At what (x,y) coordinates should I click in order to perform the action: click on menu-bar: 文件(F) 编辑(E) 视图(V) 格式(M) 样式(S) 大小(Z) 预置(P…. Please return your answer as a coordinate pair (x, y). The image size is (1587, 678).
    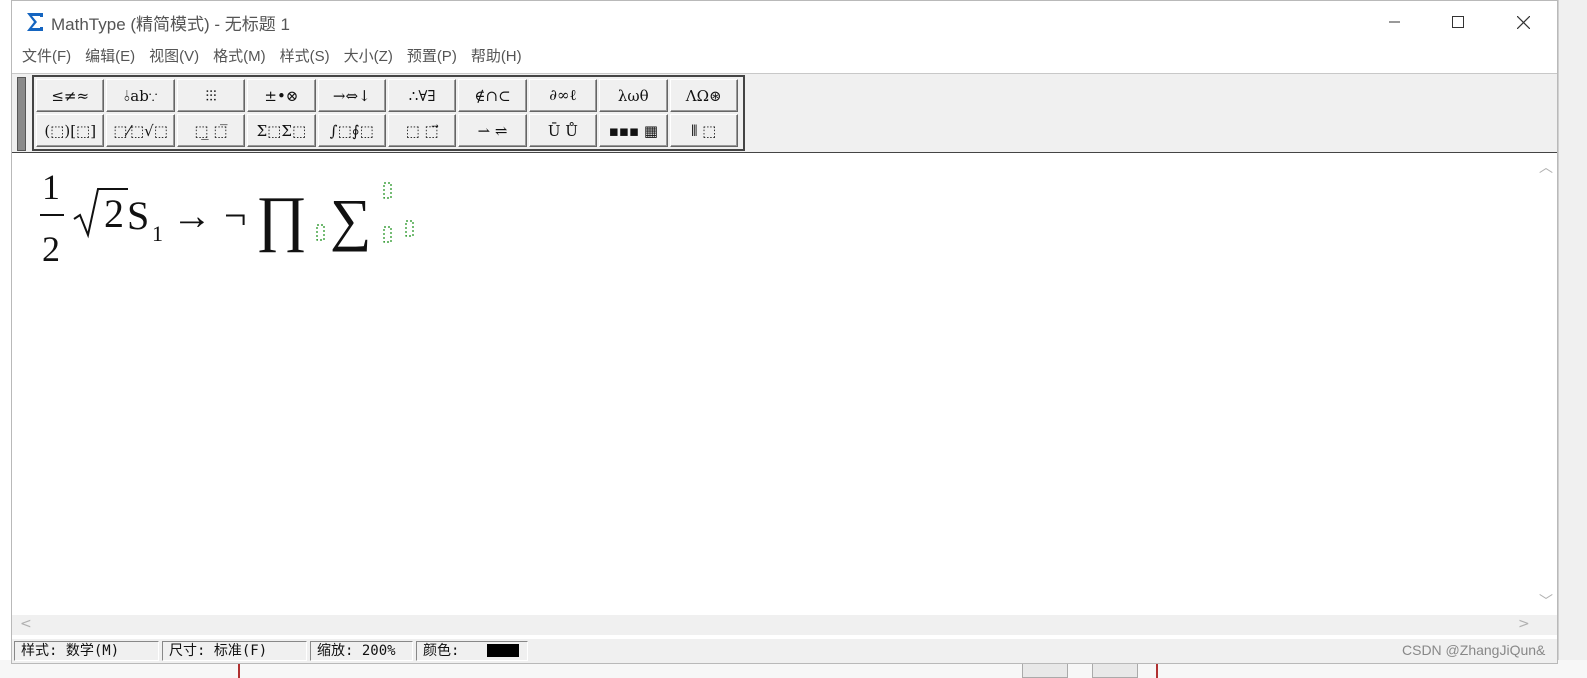
    Looking at the image, I should click on (784, 57).